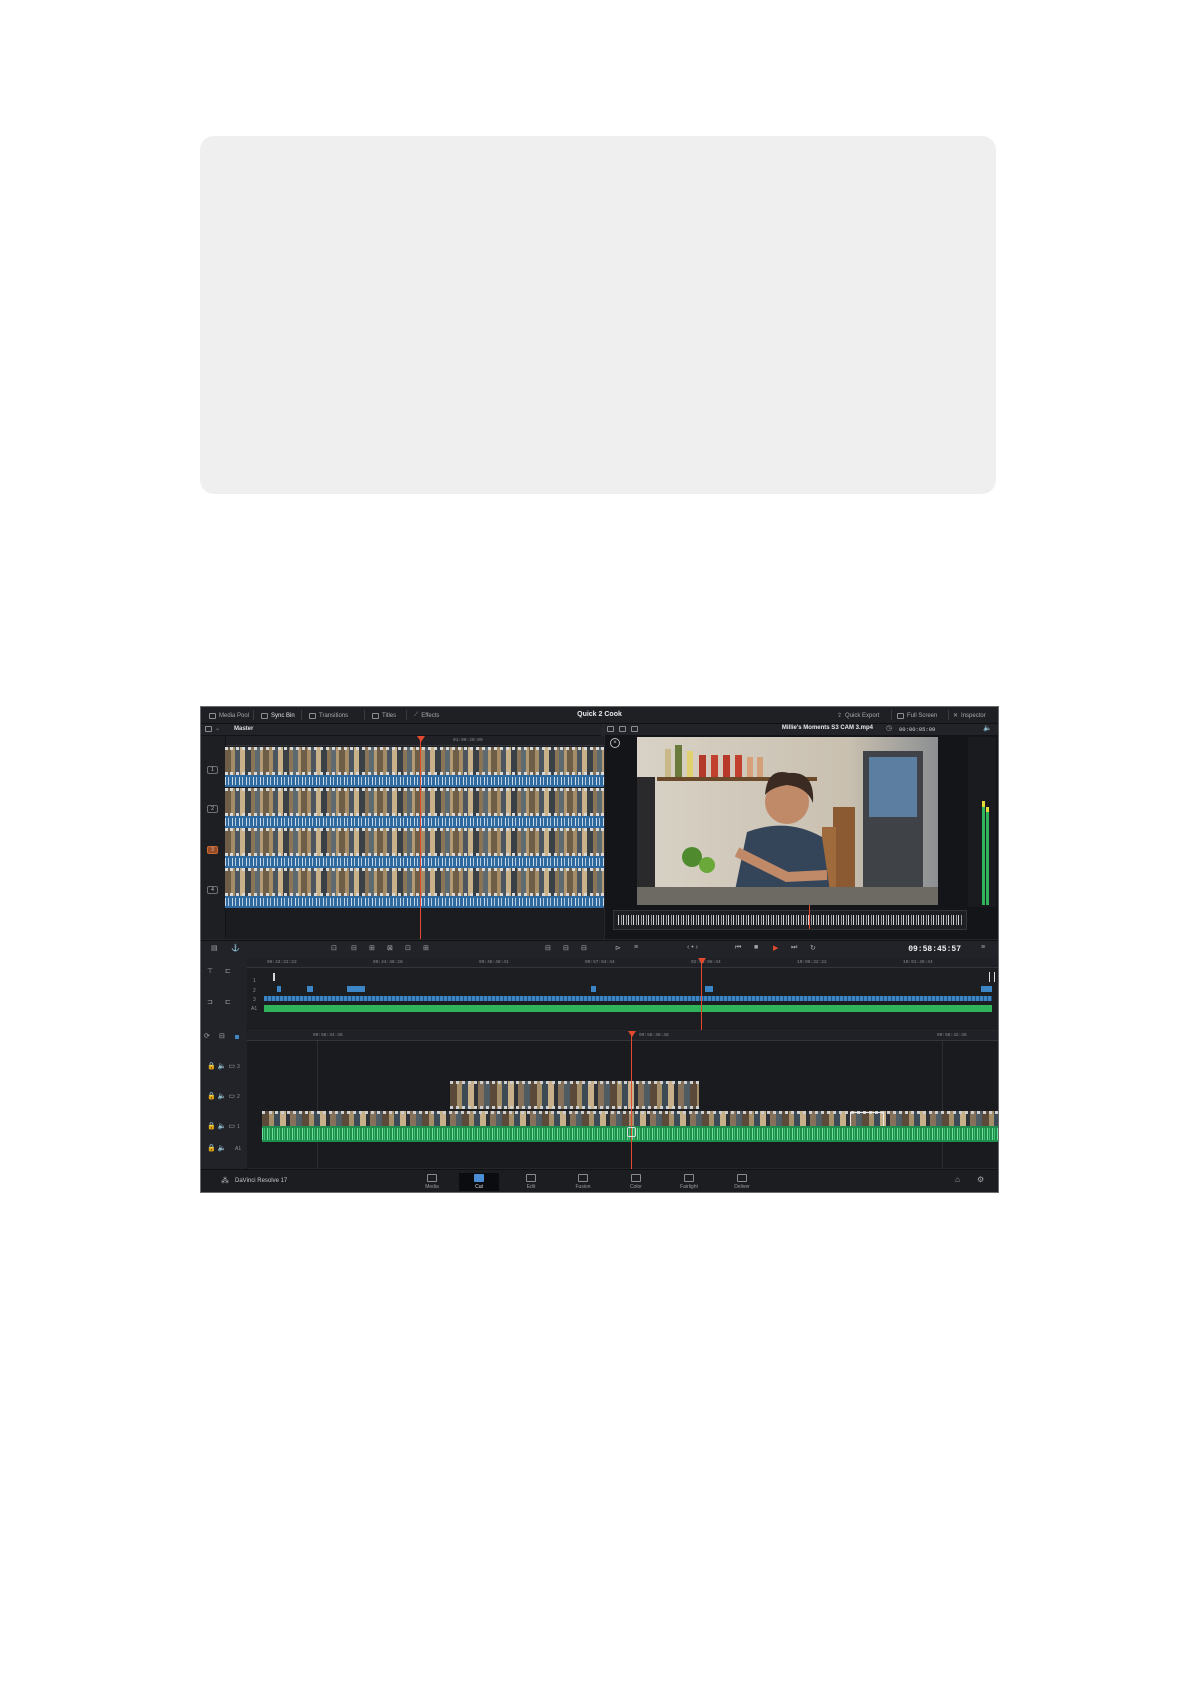  What do you see at coordinates (334, 948) in the screenshot?
I see `smart-insert-icon: ⊡` at bounding box center [334, 948].